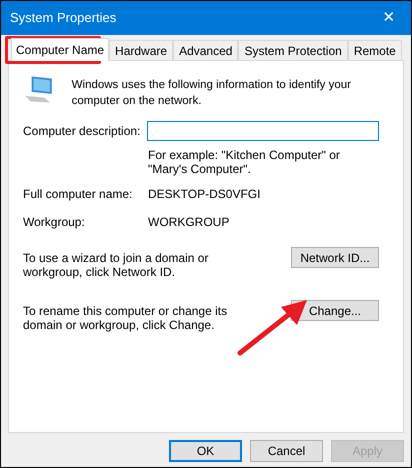 This screenshot has width=412, height=468. What do you see at coordinates (63, 18) in the screenshot?
I see `window-title: System Properties` at bounding box center [63, 18].